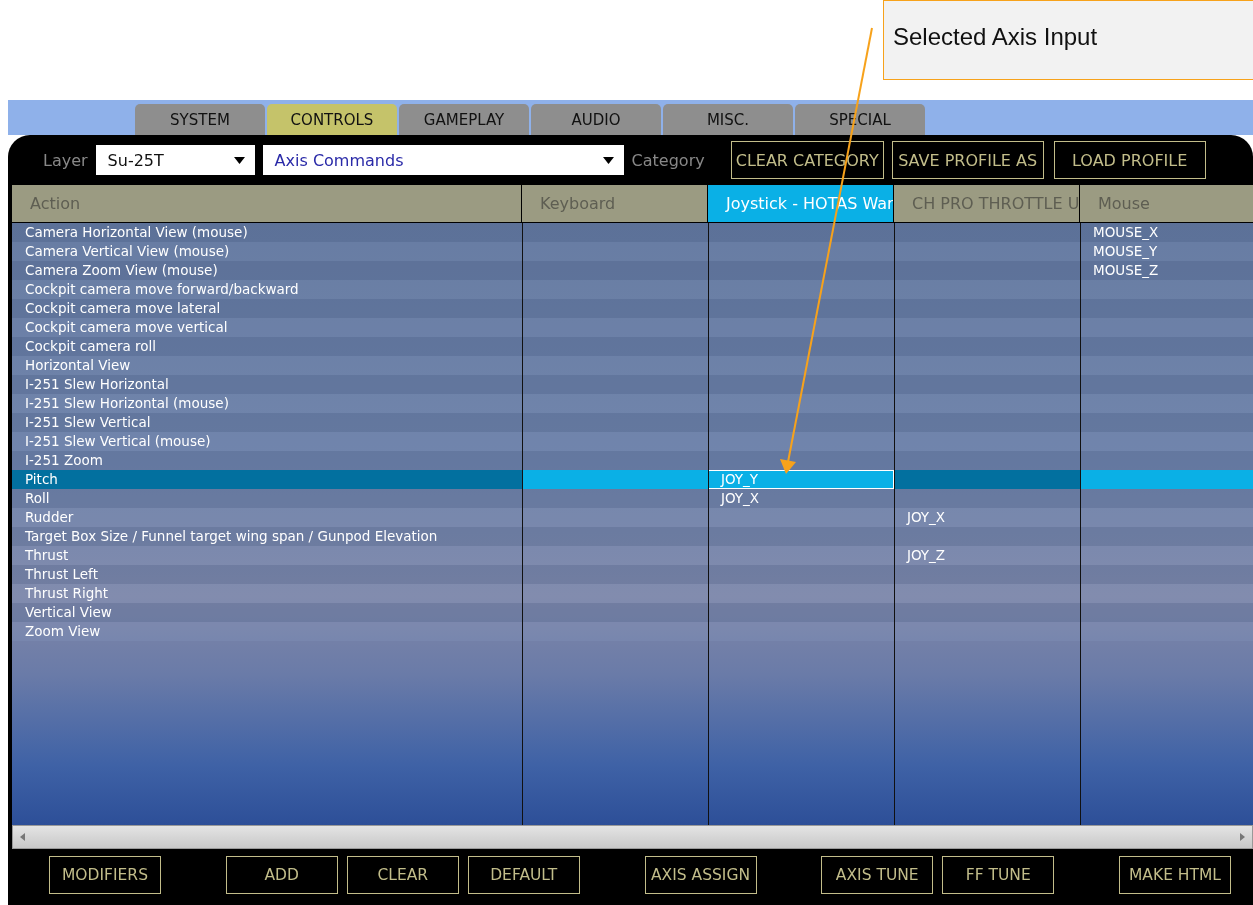 This screenshot has width=1253, height=905. Describe the element at coordinates (49, 517) in the screenshot. I see `action-name: Rudder` at that location.